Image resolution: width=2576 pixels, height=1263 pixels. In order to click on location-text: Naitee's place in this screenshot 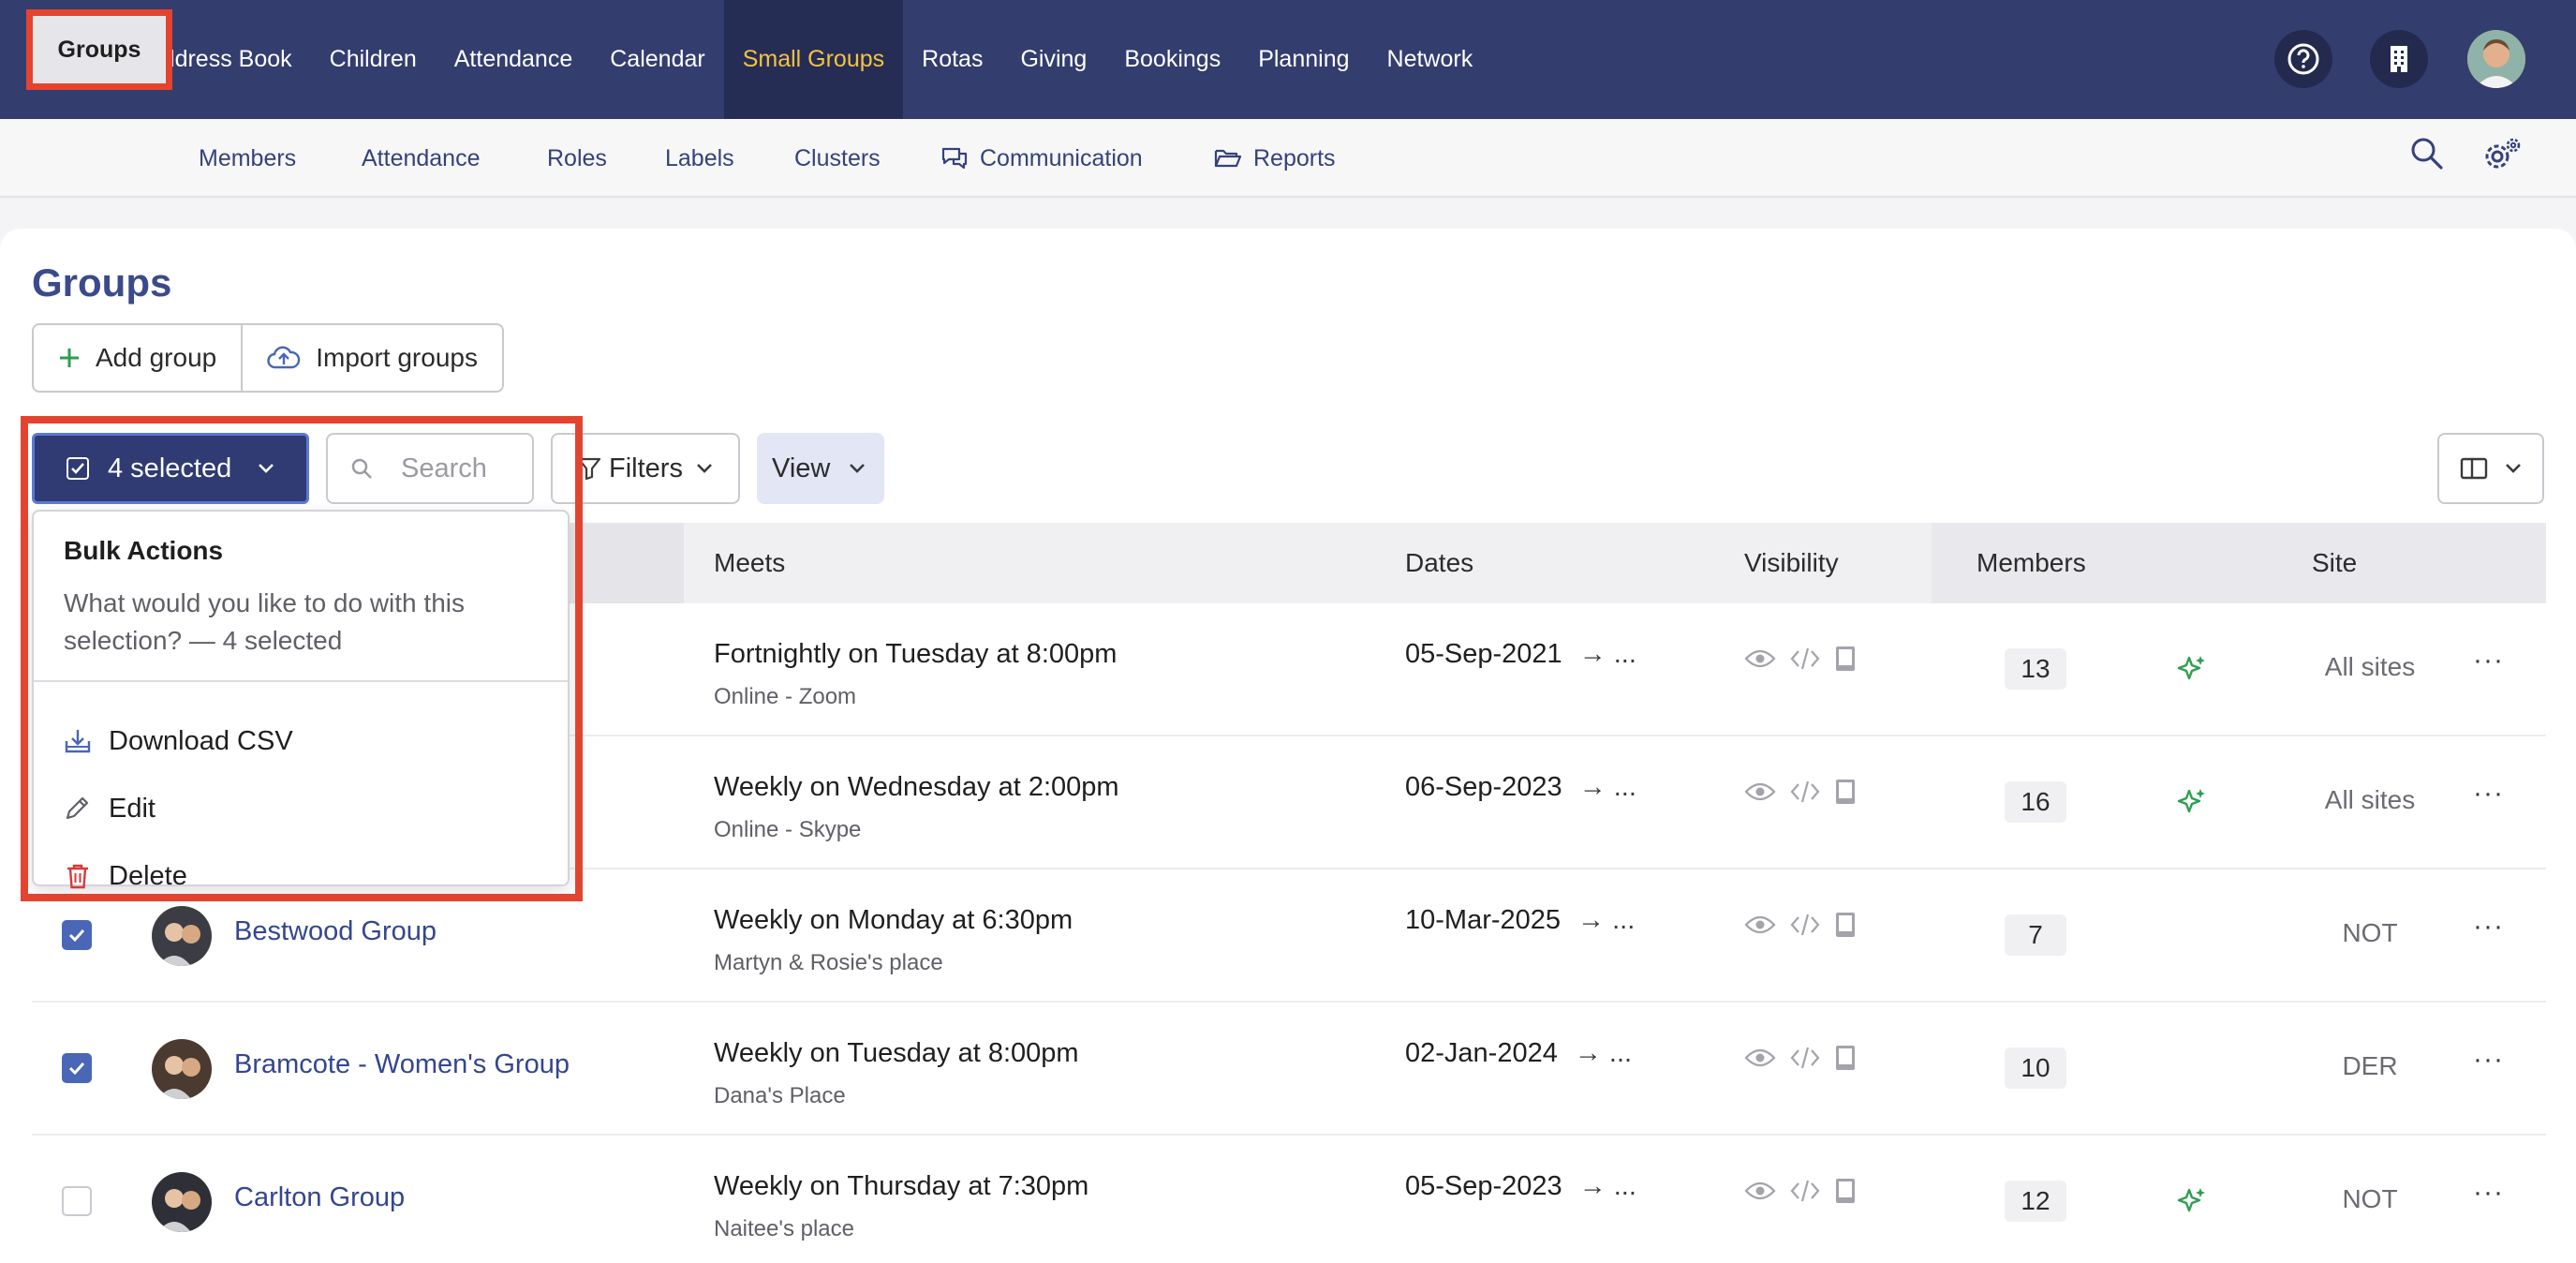, I will do `click(784, 1228)`.